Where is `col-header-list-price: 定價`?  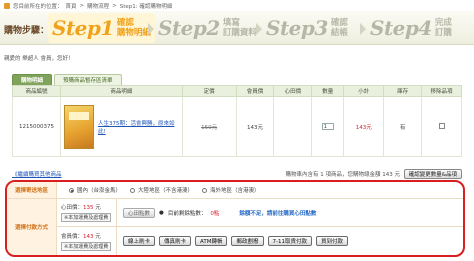 col-header-list-price: 定價 is located at coordinates (209, 91).